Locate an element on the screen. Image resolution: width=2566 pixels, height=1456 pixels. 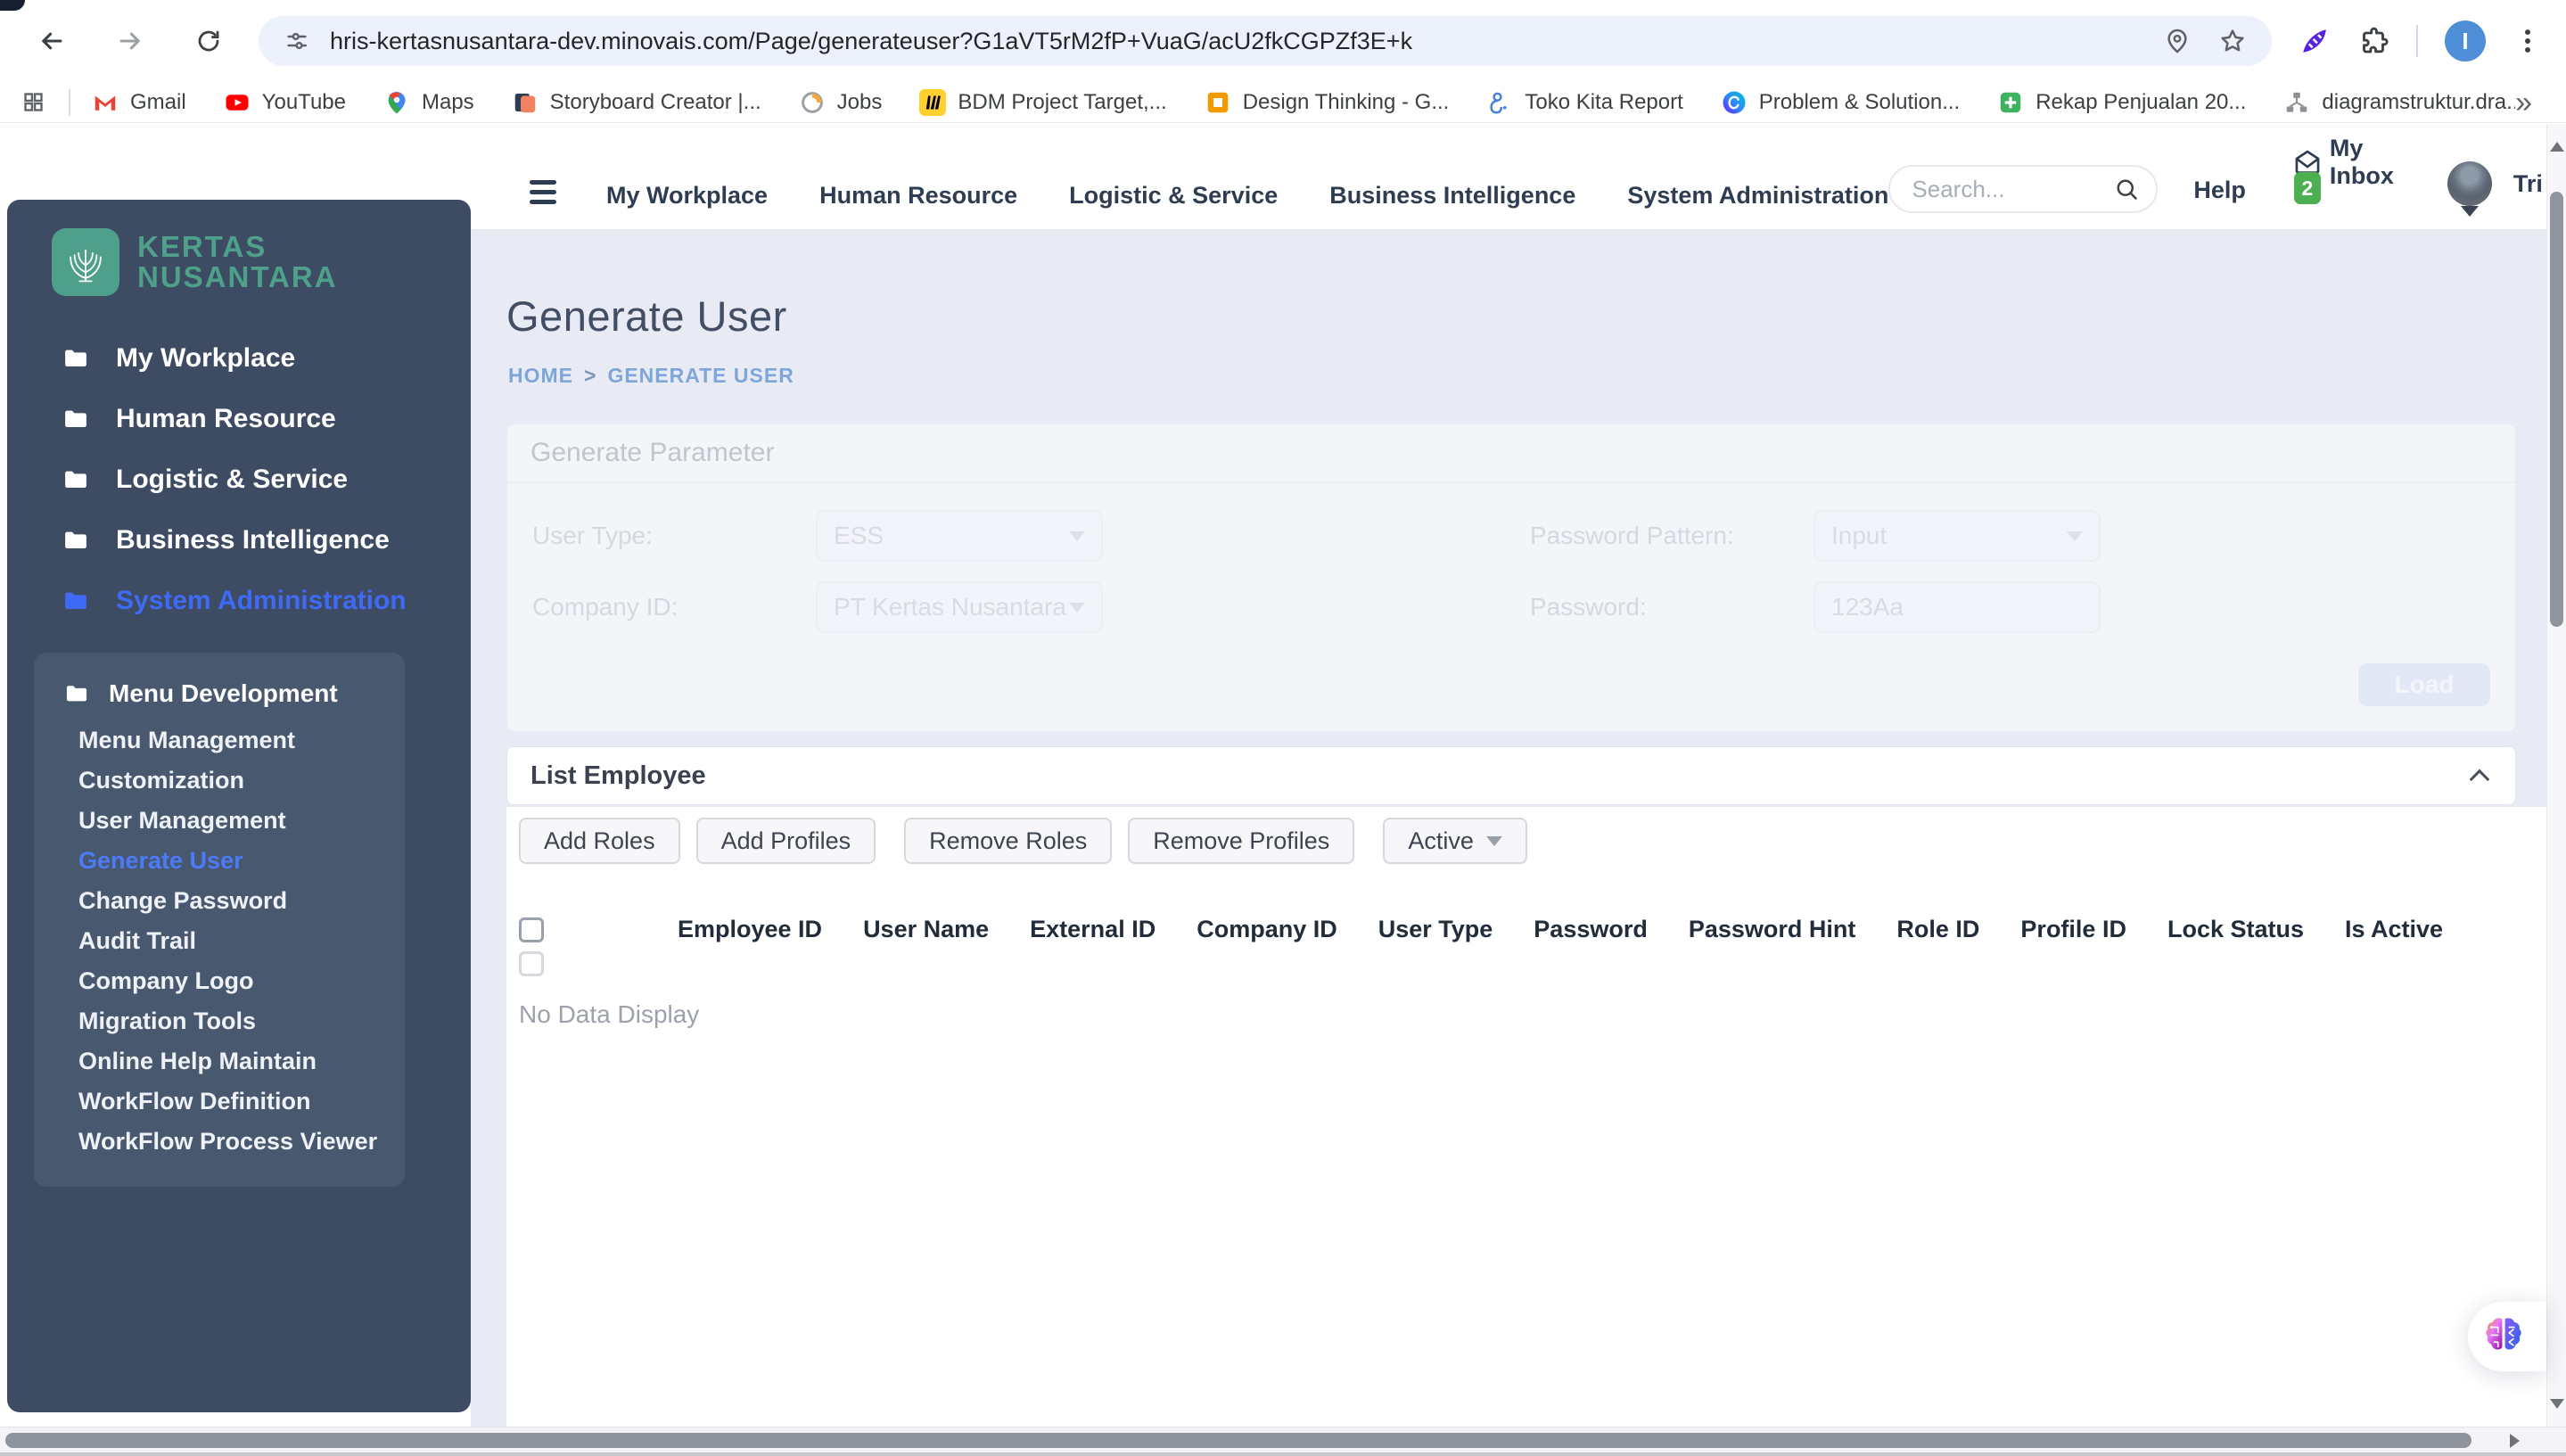
scroll-right-icon is located at coordinates (2518, 1441).